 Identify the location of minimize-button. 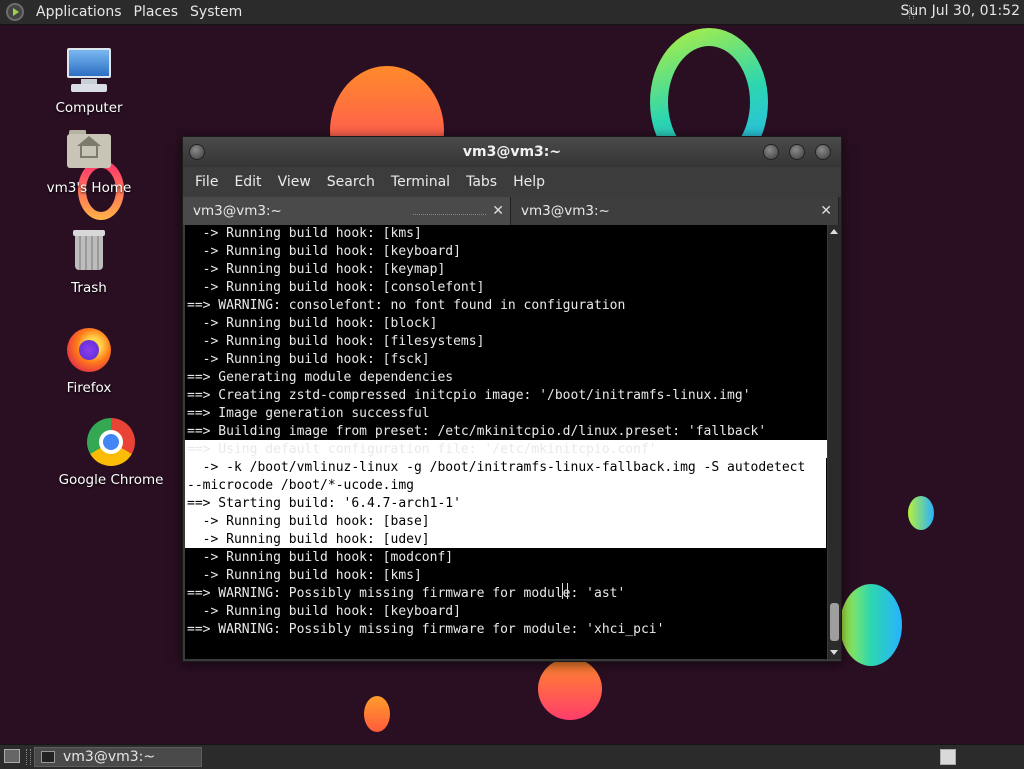
(771, 152).